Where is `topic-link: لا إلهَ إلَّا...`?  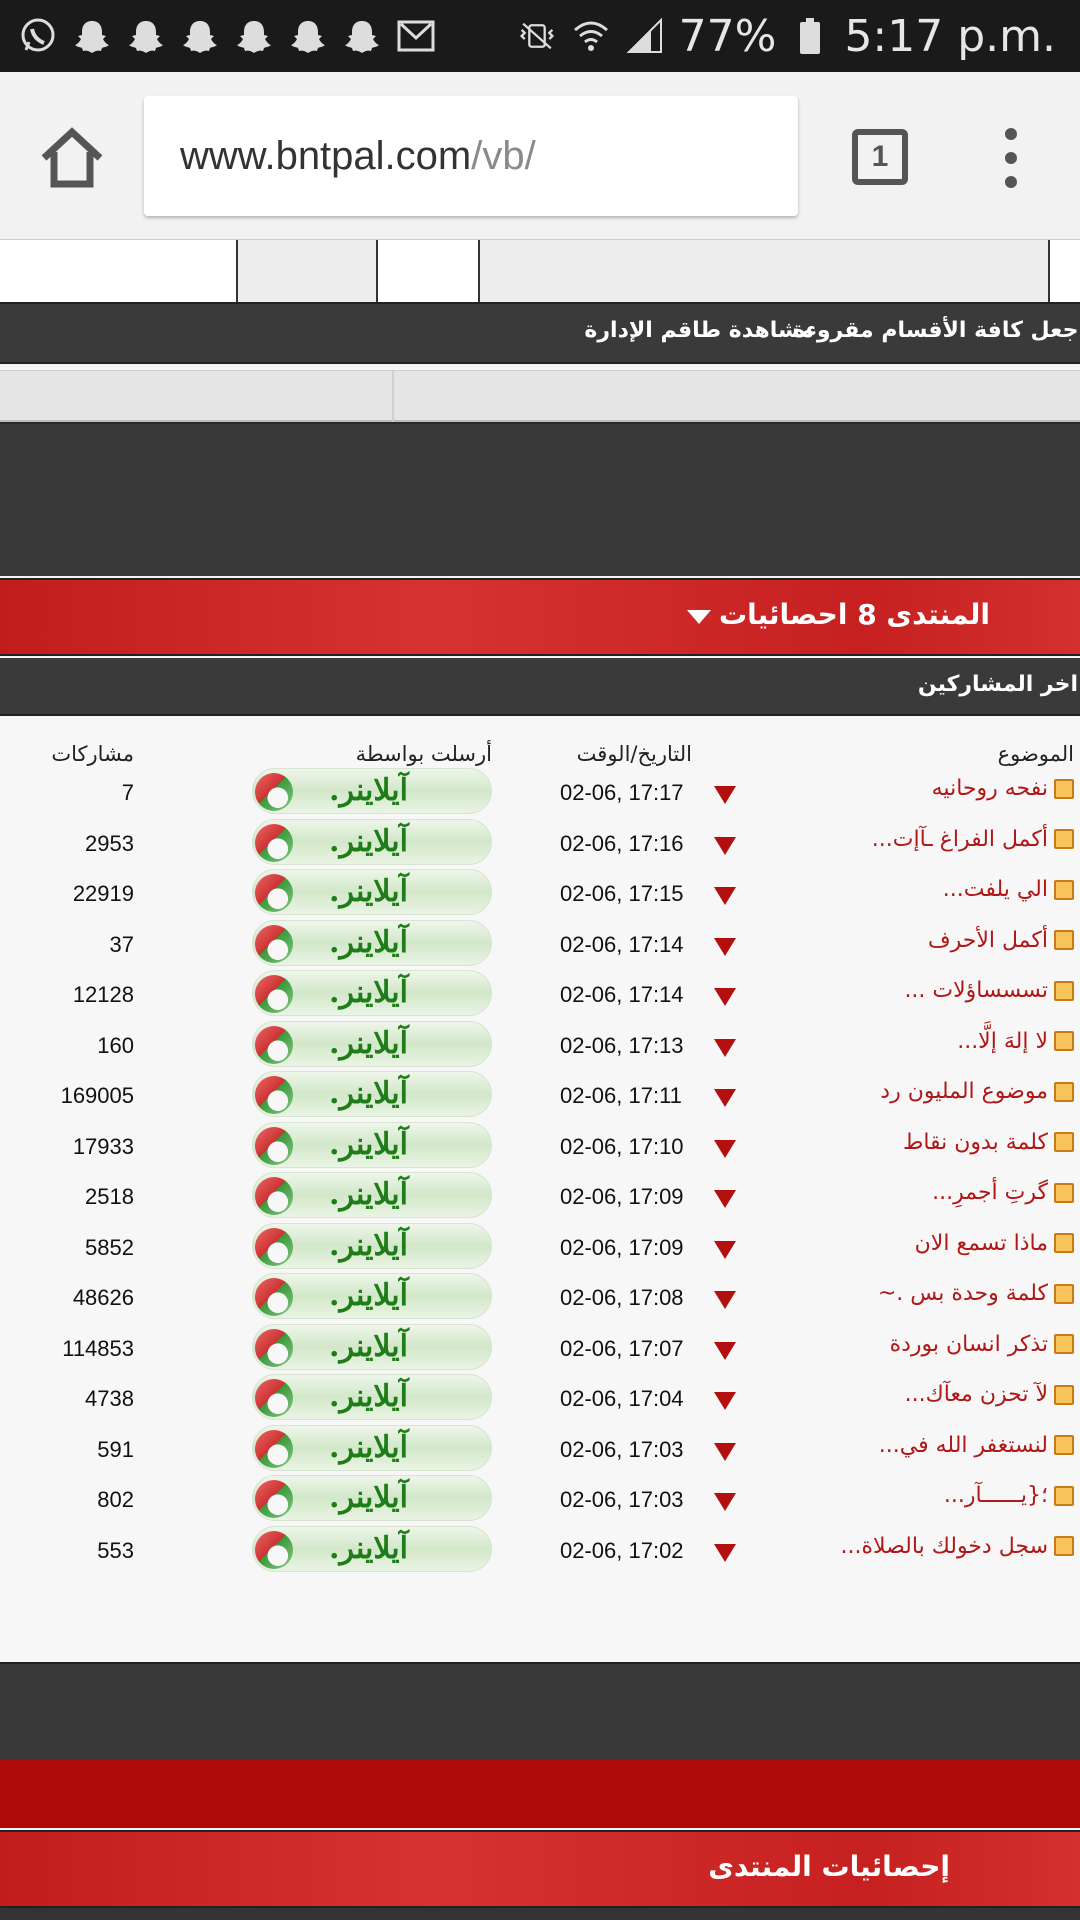
topic-link: لا إلهَ إلَّا... is located at coordinates (1015, 1041).